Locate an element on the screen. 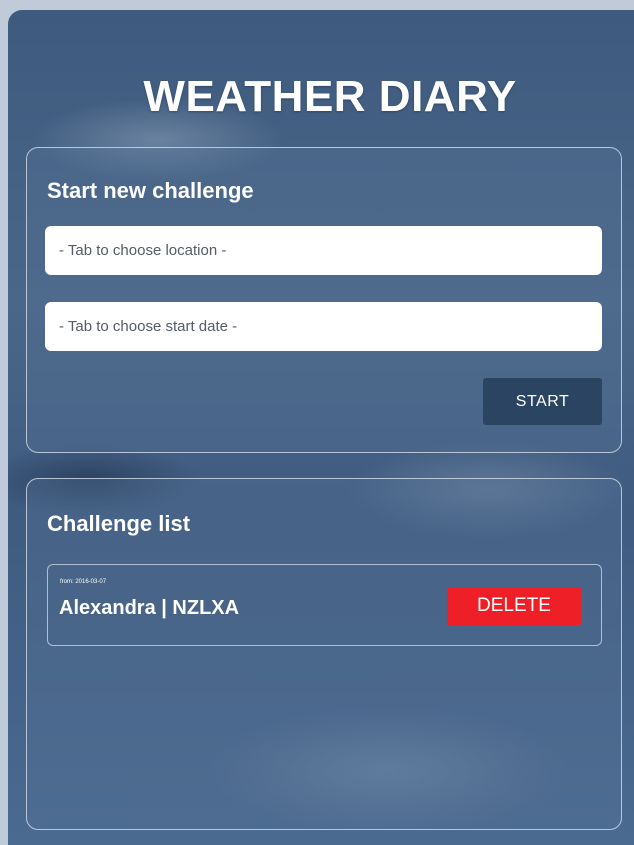 Image resolution: width=634 pixels, height=845 pixels. page-title: WEATHER DIARY is located at coordinates (330, 96).